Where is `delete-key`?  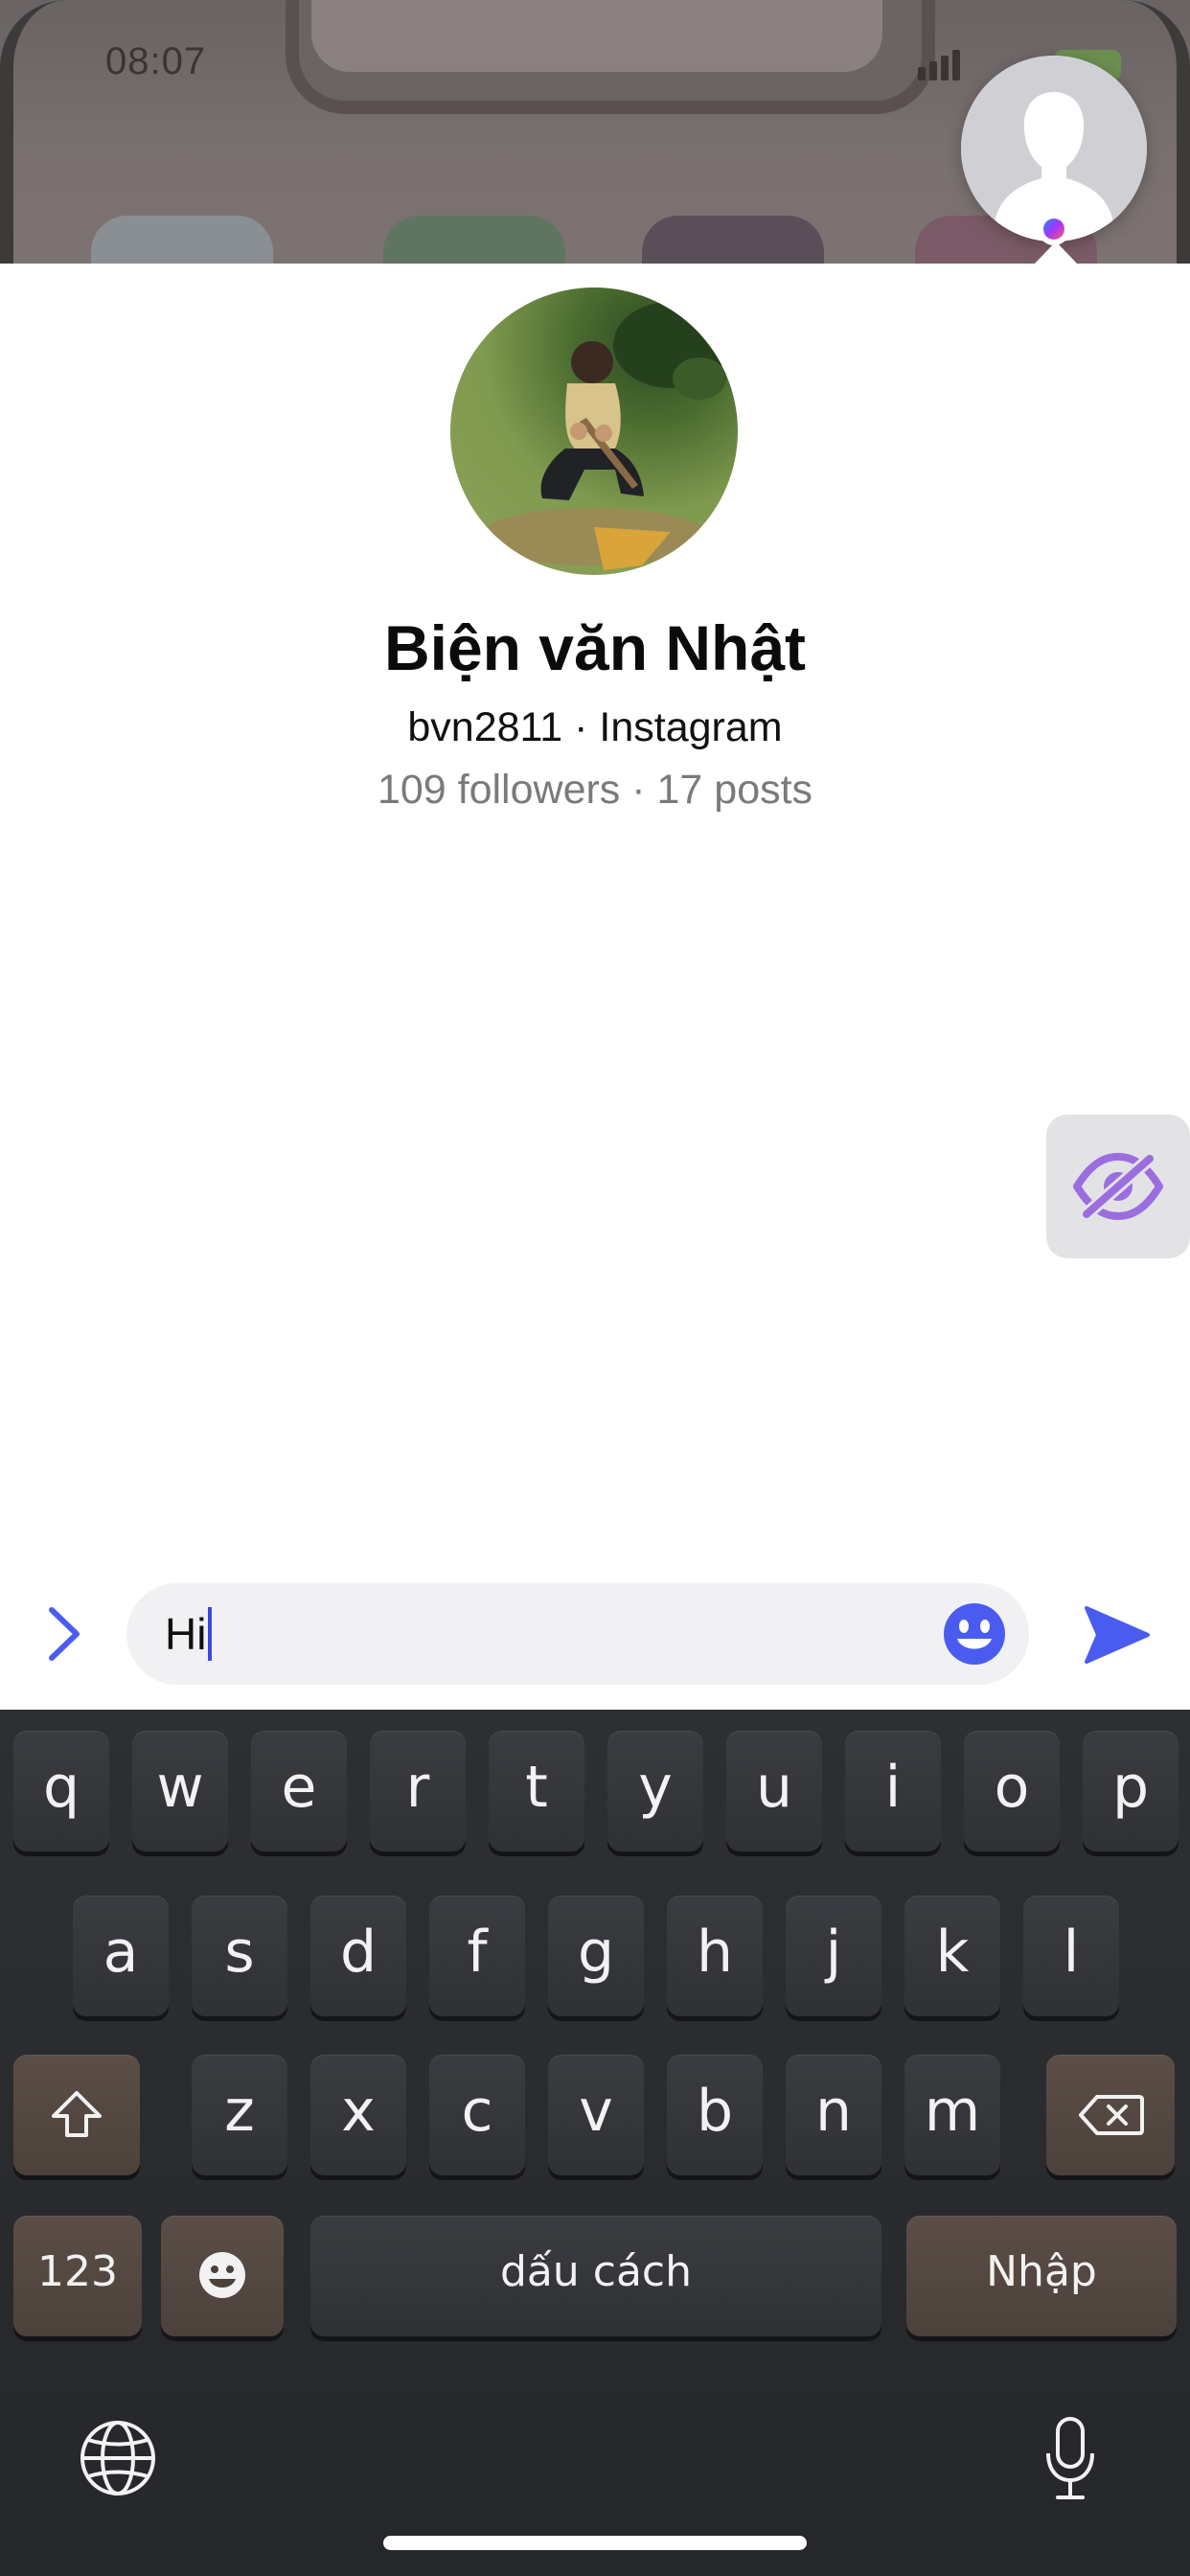
delete-key is located at coordinates (1110, 2115).